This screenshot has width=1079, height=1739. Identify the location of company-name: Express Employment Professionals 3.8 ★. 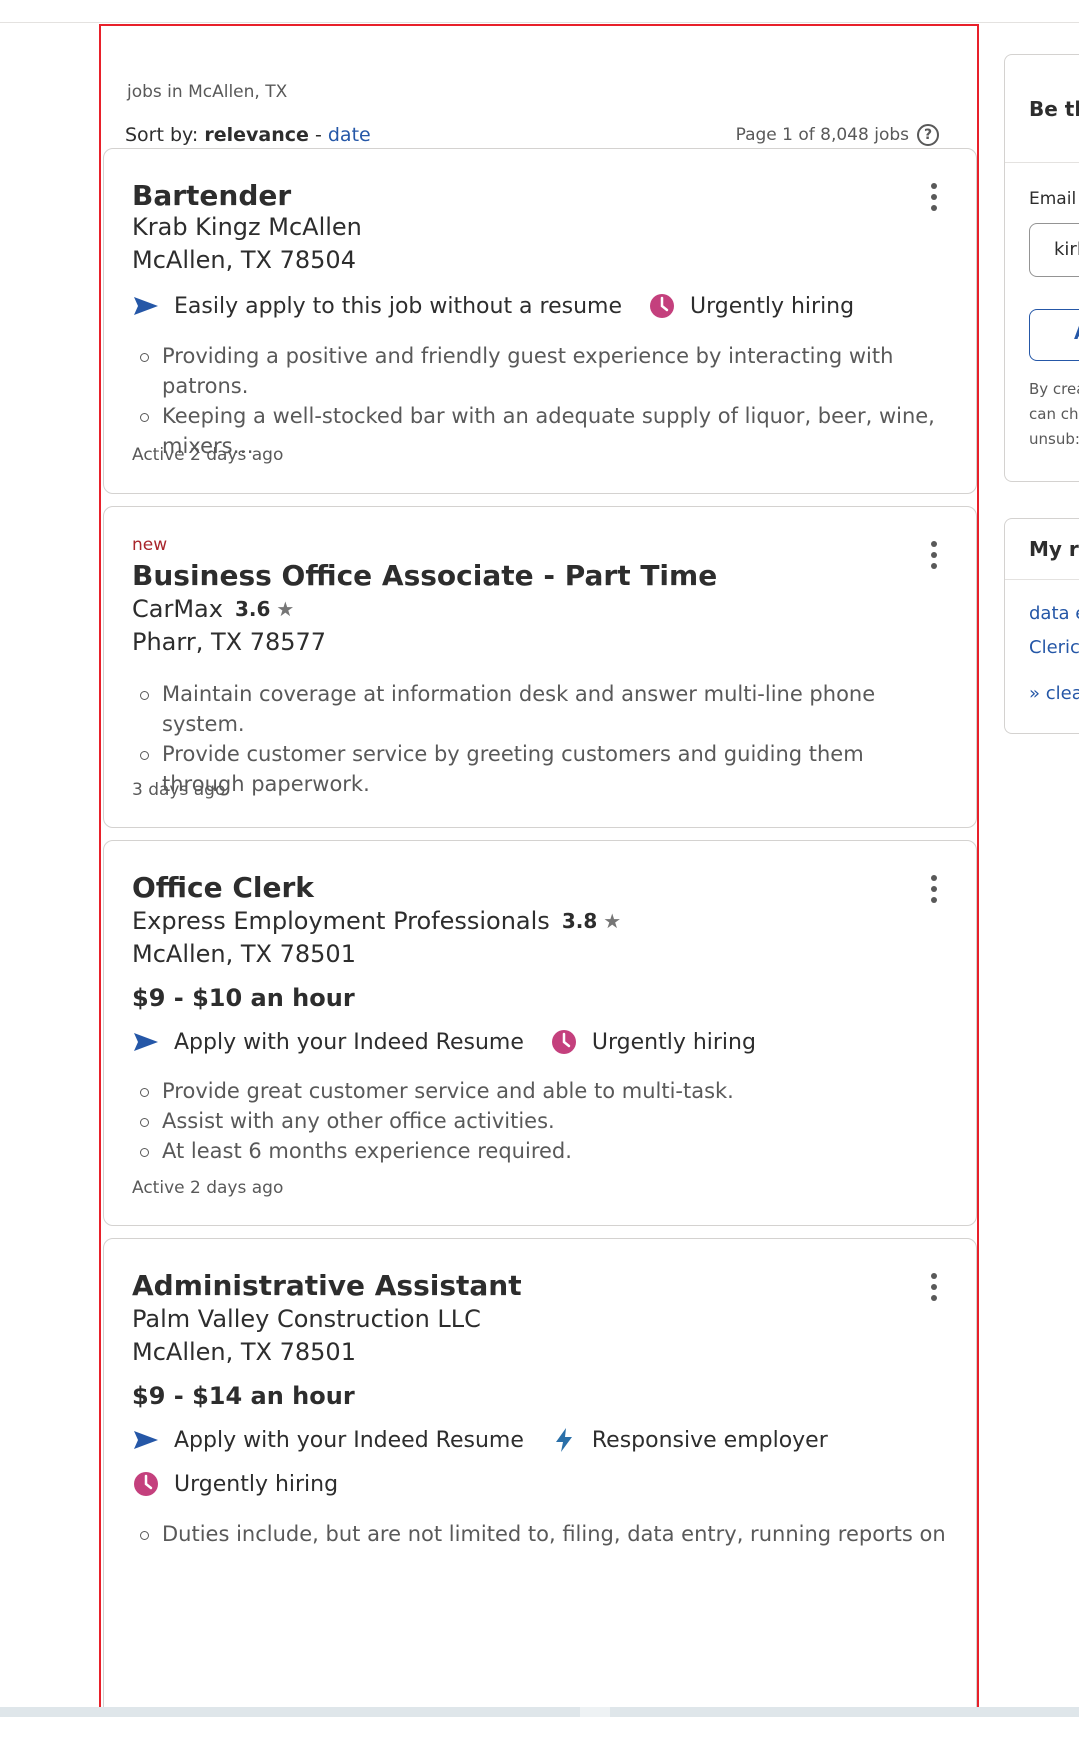
(377, 921).